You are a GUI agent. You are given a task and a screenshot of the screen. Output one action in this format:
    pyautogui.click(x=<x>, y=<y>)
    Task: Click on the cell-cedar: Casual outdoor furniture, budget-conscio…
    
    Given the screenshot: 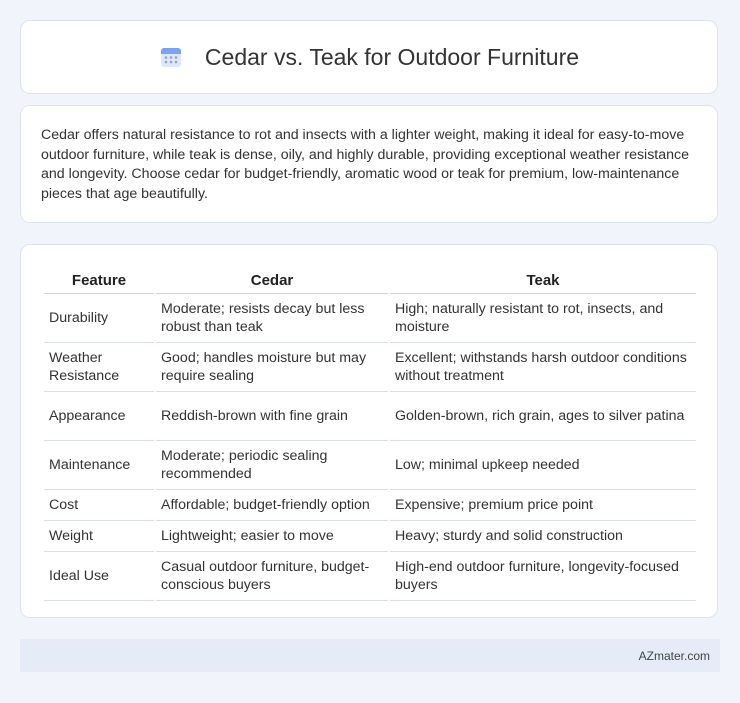 What is the action you would take?
    pyautogui.click(x=272, y=576)
    